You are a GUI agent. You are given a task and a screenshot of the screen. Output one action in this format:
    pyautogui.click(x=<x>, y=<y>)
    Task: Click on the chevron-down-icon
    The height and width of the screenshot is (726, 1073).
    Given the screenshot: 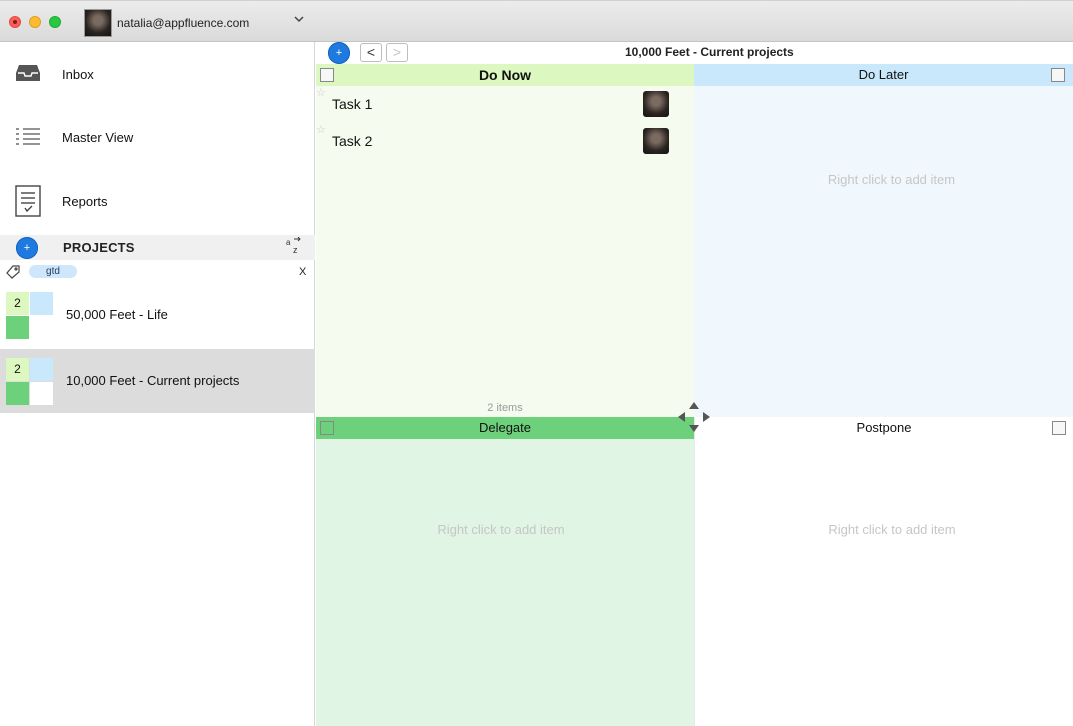 What is the action you would take?
    pyautogui.click(x=299, y=20)
    